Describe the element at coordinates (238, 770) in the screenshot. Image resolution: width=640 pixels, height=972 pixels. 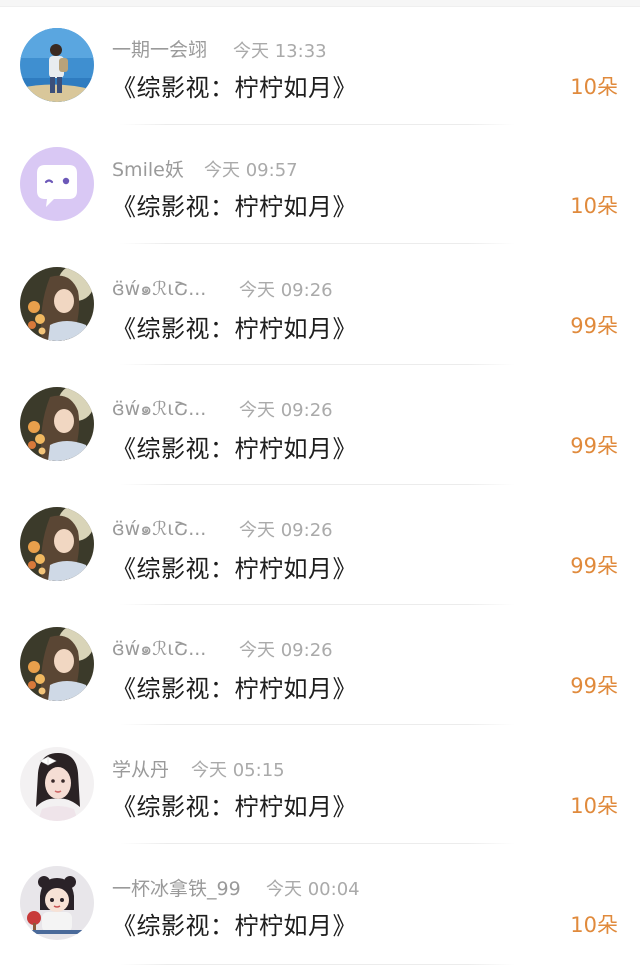
I see `gift-time: 今天 05:15` at that location.